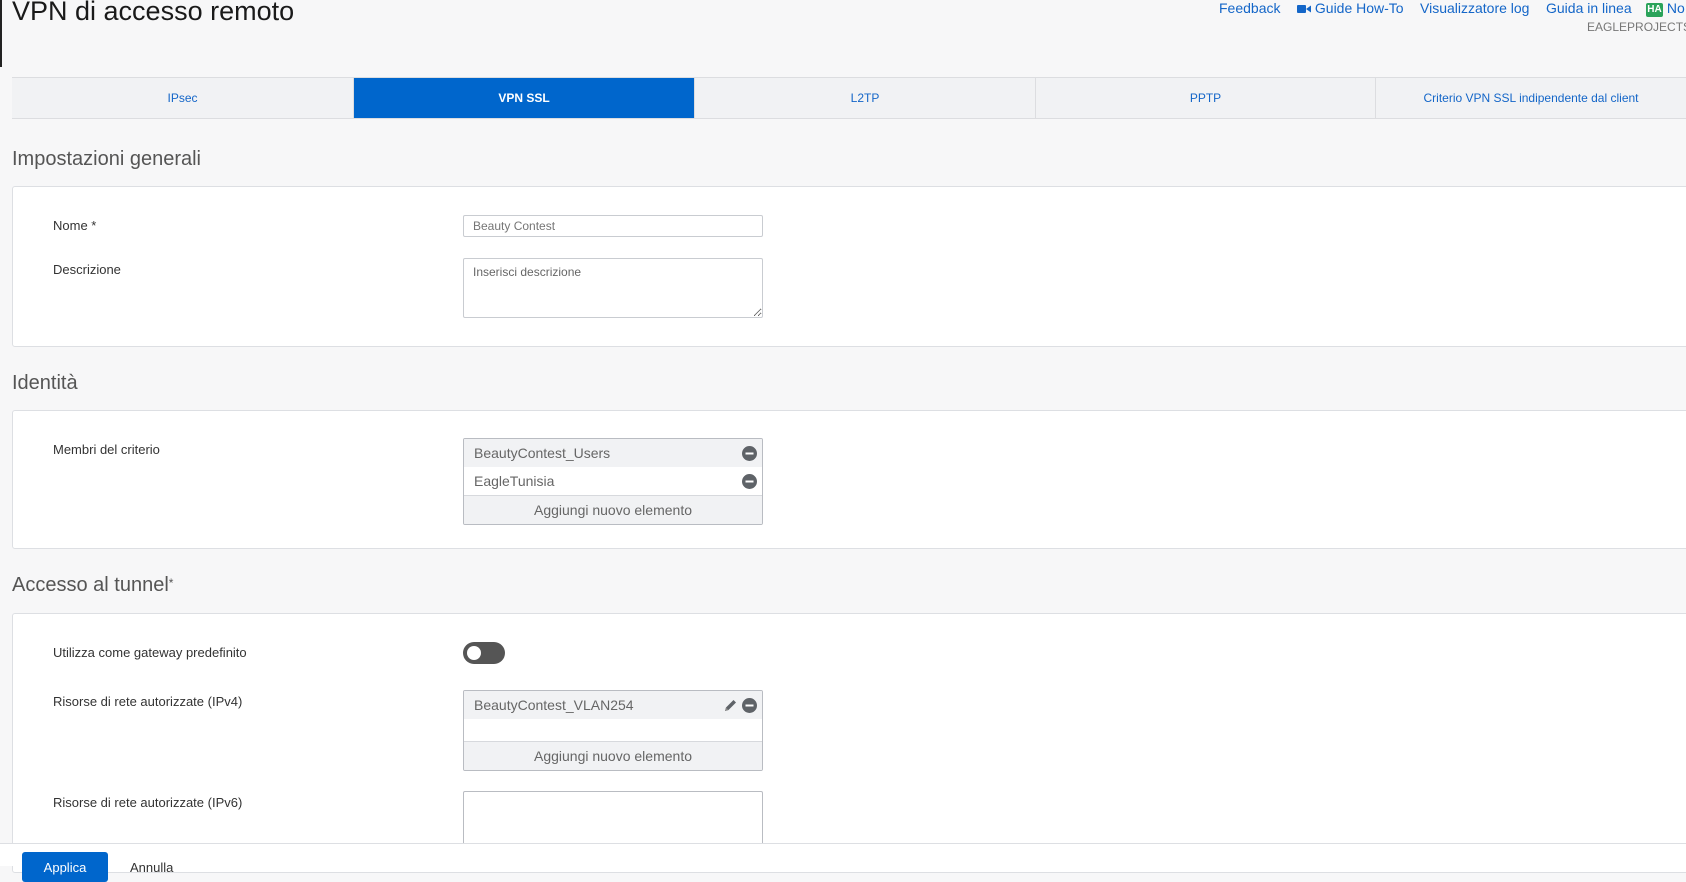  I want to click on tab-pptp: PPTP, so click(1205, 98).